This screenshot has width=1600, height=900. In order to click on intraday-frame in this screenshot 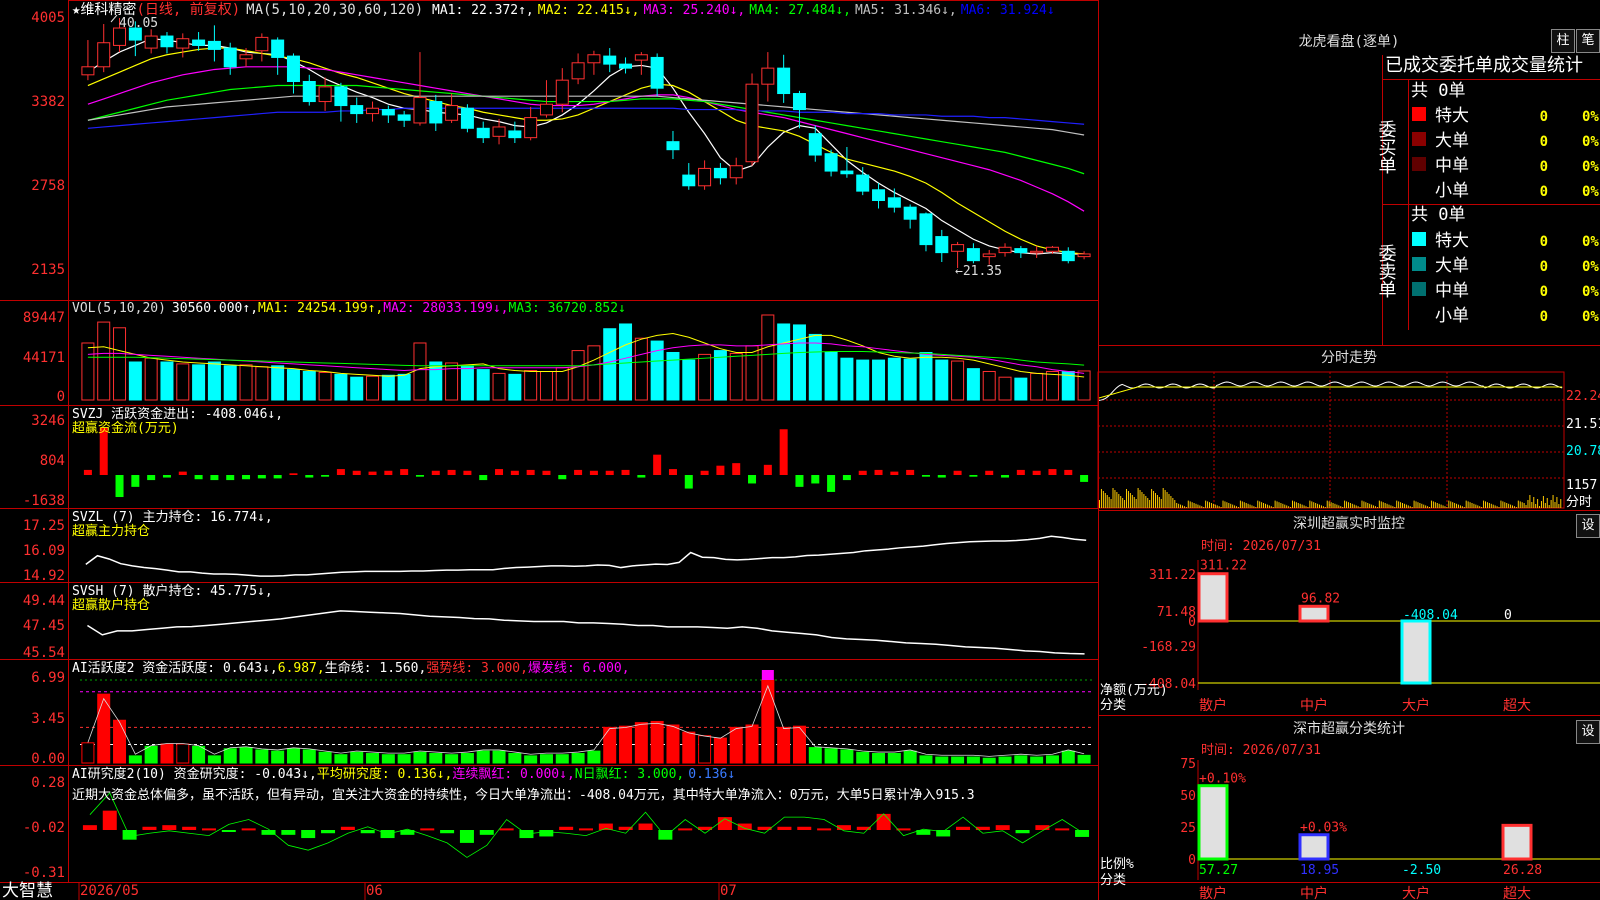, I will do `click(1331, 440)`.